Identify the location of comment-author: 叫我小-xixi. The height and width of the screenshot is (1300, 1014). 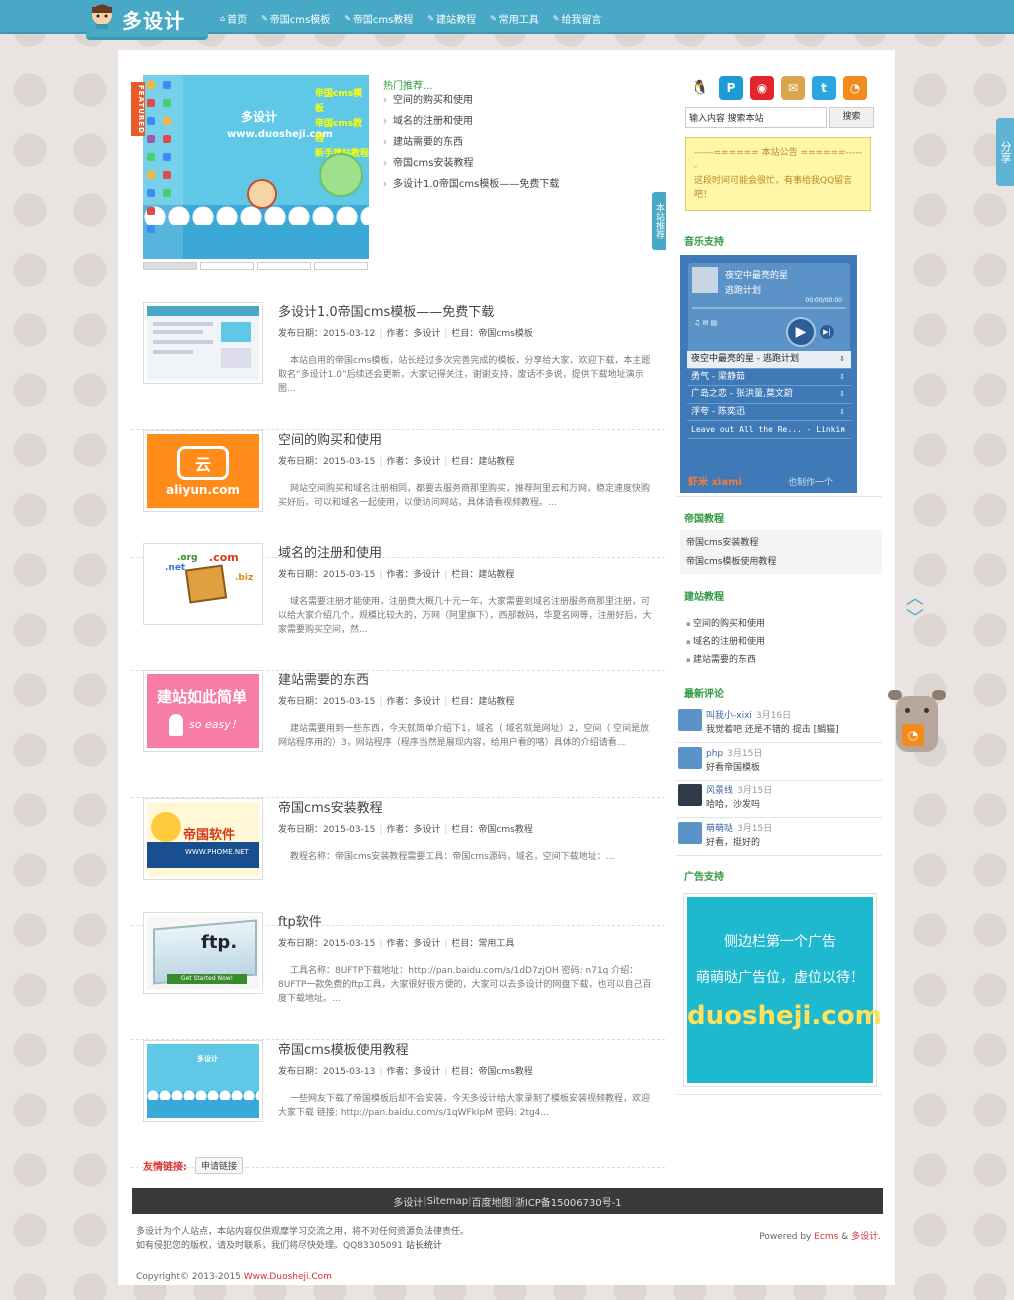
(729, 716).